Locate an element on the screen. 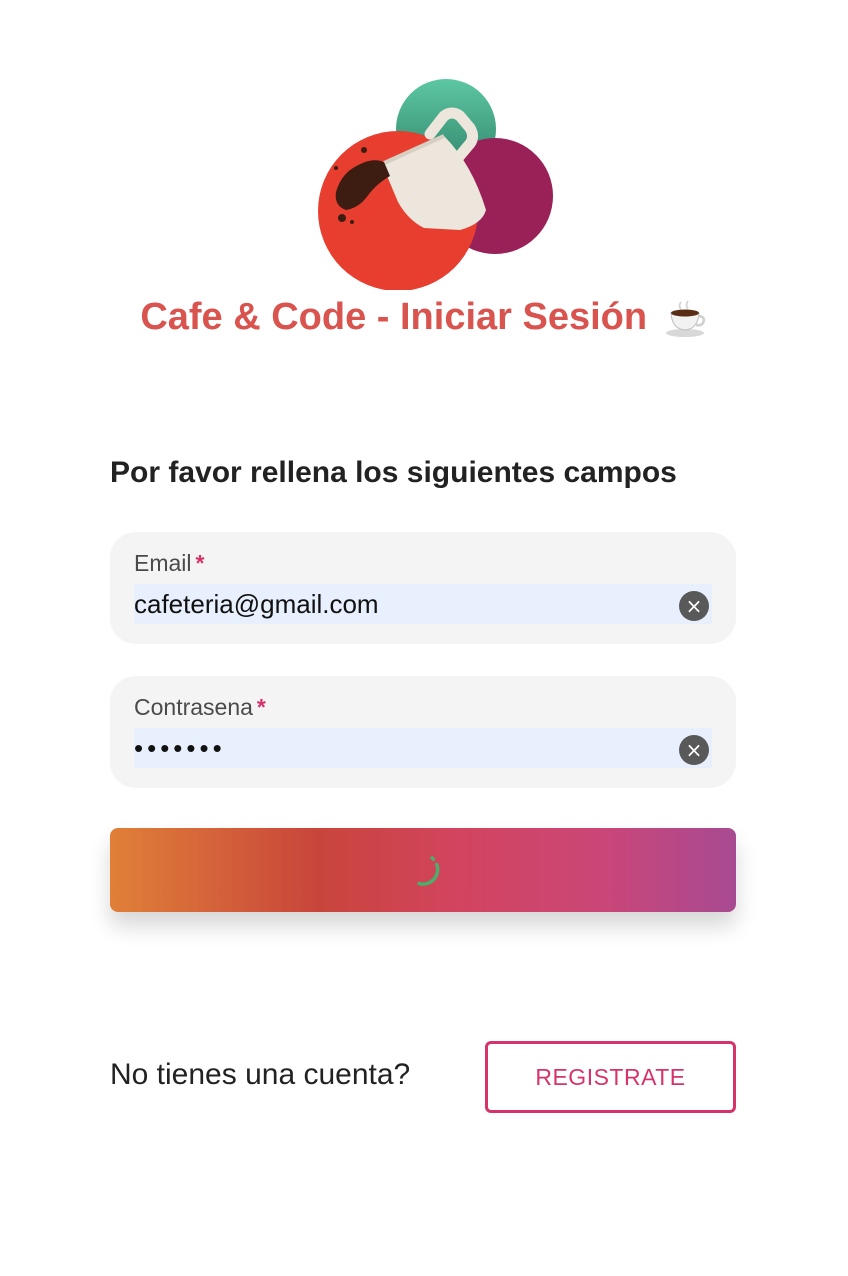  coffee-mug-splash-logo is located at coordinates (435, 185).